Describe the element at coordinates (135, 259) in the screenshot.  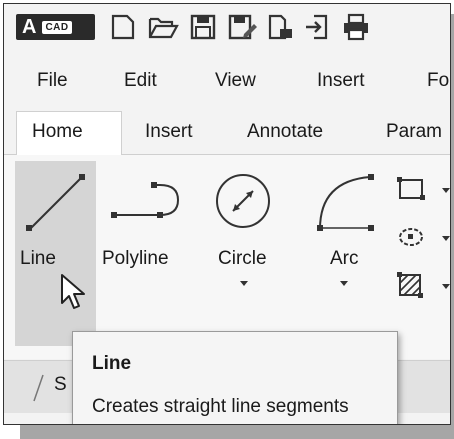
I see `polyline-tool-label: Polyline` at that location.